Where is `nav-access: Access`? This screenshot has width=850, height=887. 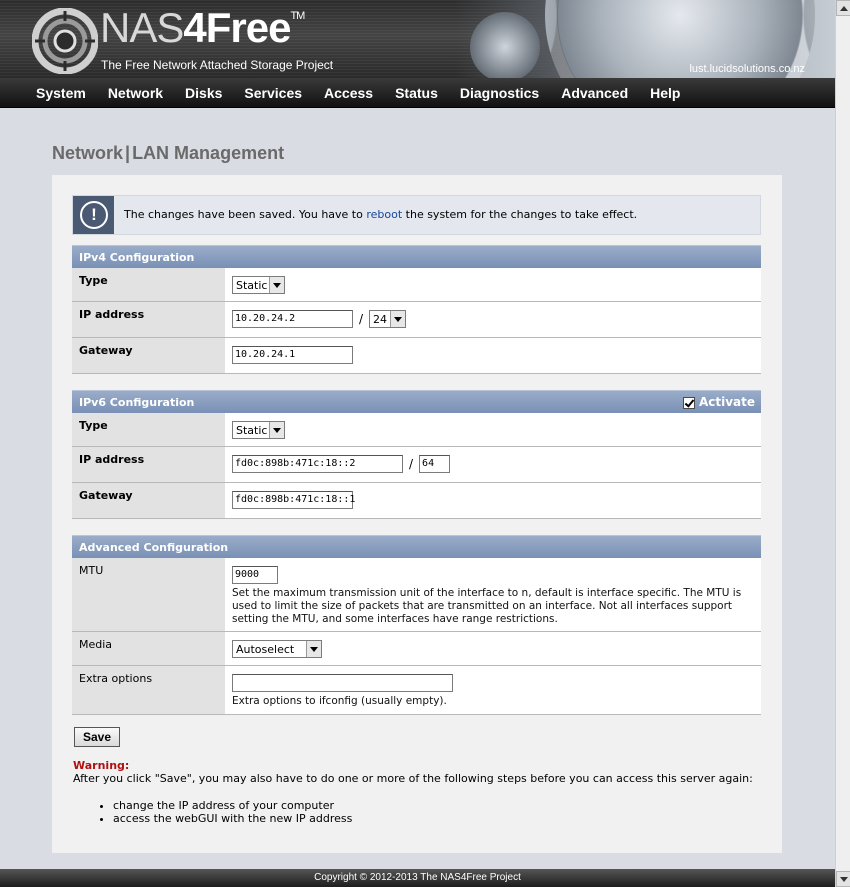 nav-access: Access is located at coordinates (348, 93).